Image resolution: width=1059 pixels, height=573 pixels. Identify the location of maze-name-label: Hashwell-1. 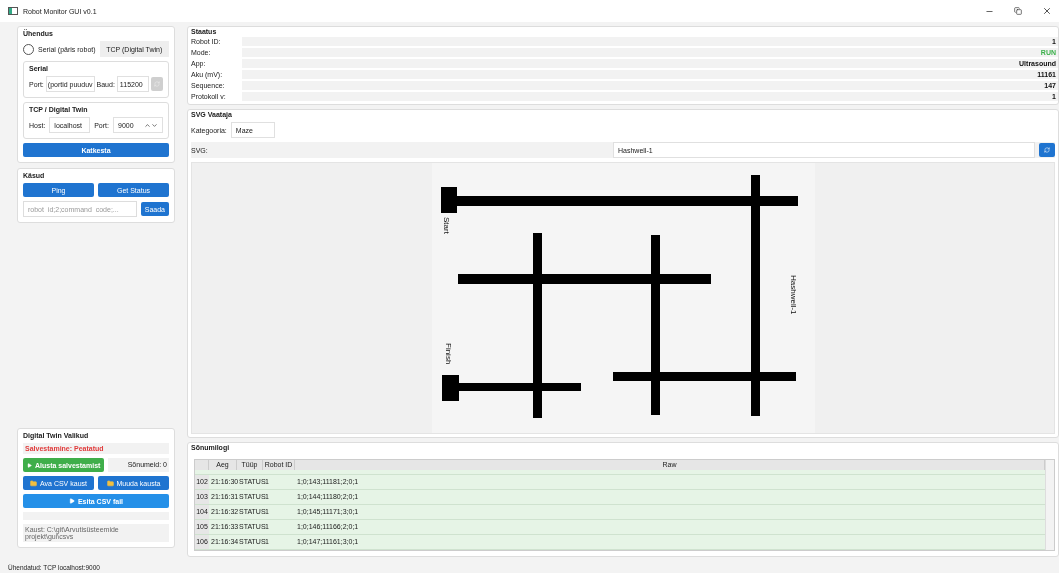
(793, 295).